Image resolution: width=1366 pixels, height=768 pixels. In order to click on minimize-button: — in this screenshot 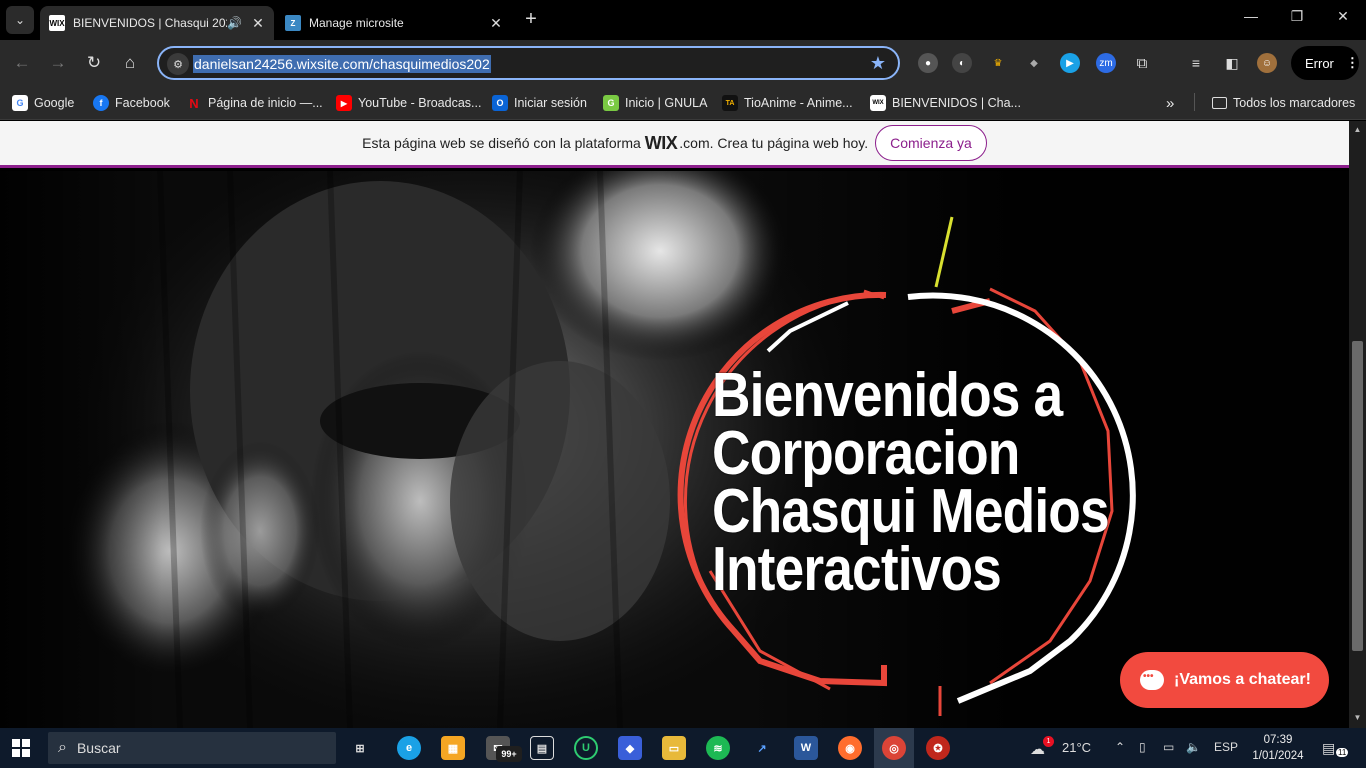, I will do `click(1251, 16)`.